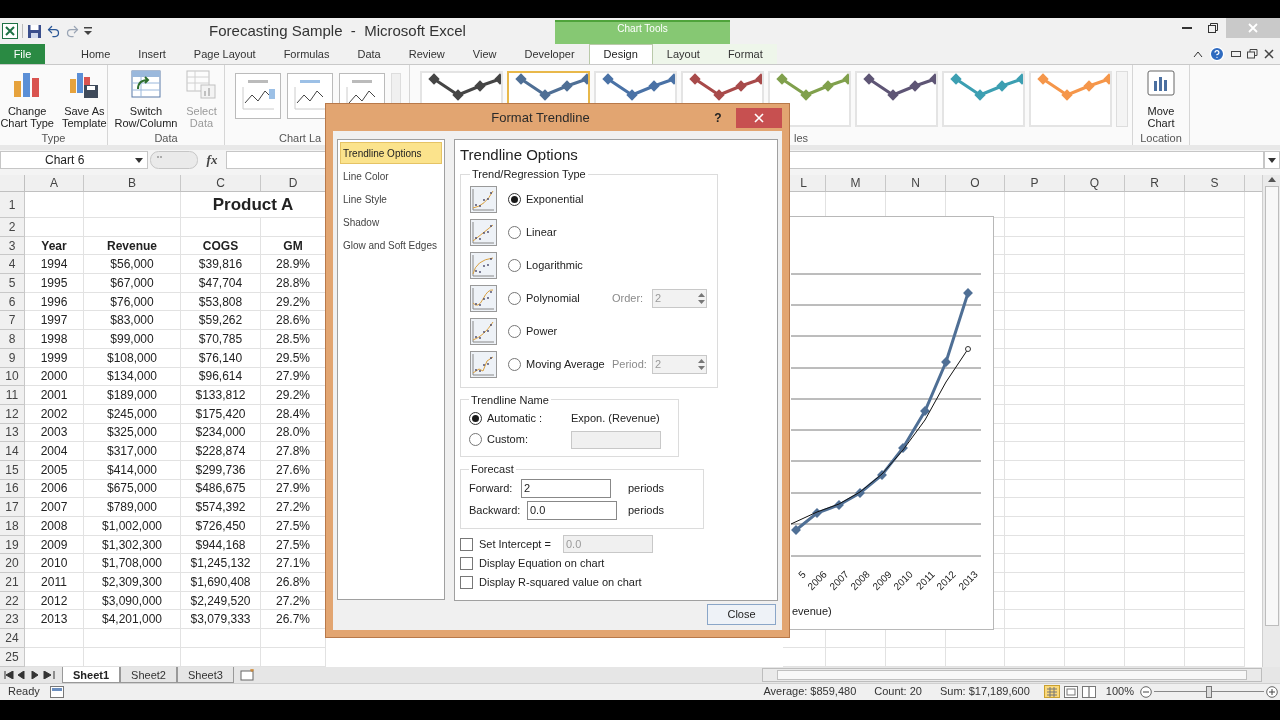  Describe the element at coordinates (132, 433) in the screenshot. I see `table-cell: $325,000` at that location.